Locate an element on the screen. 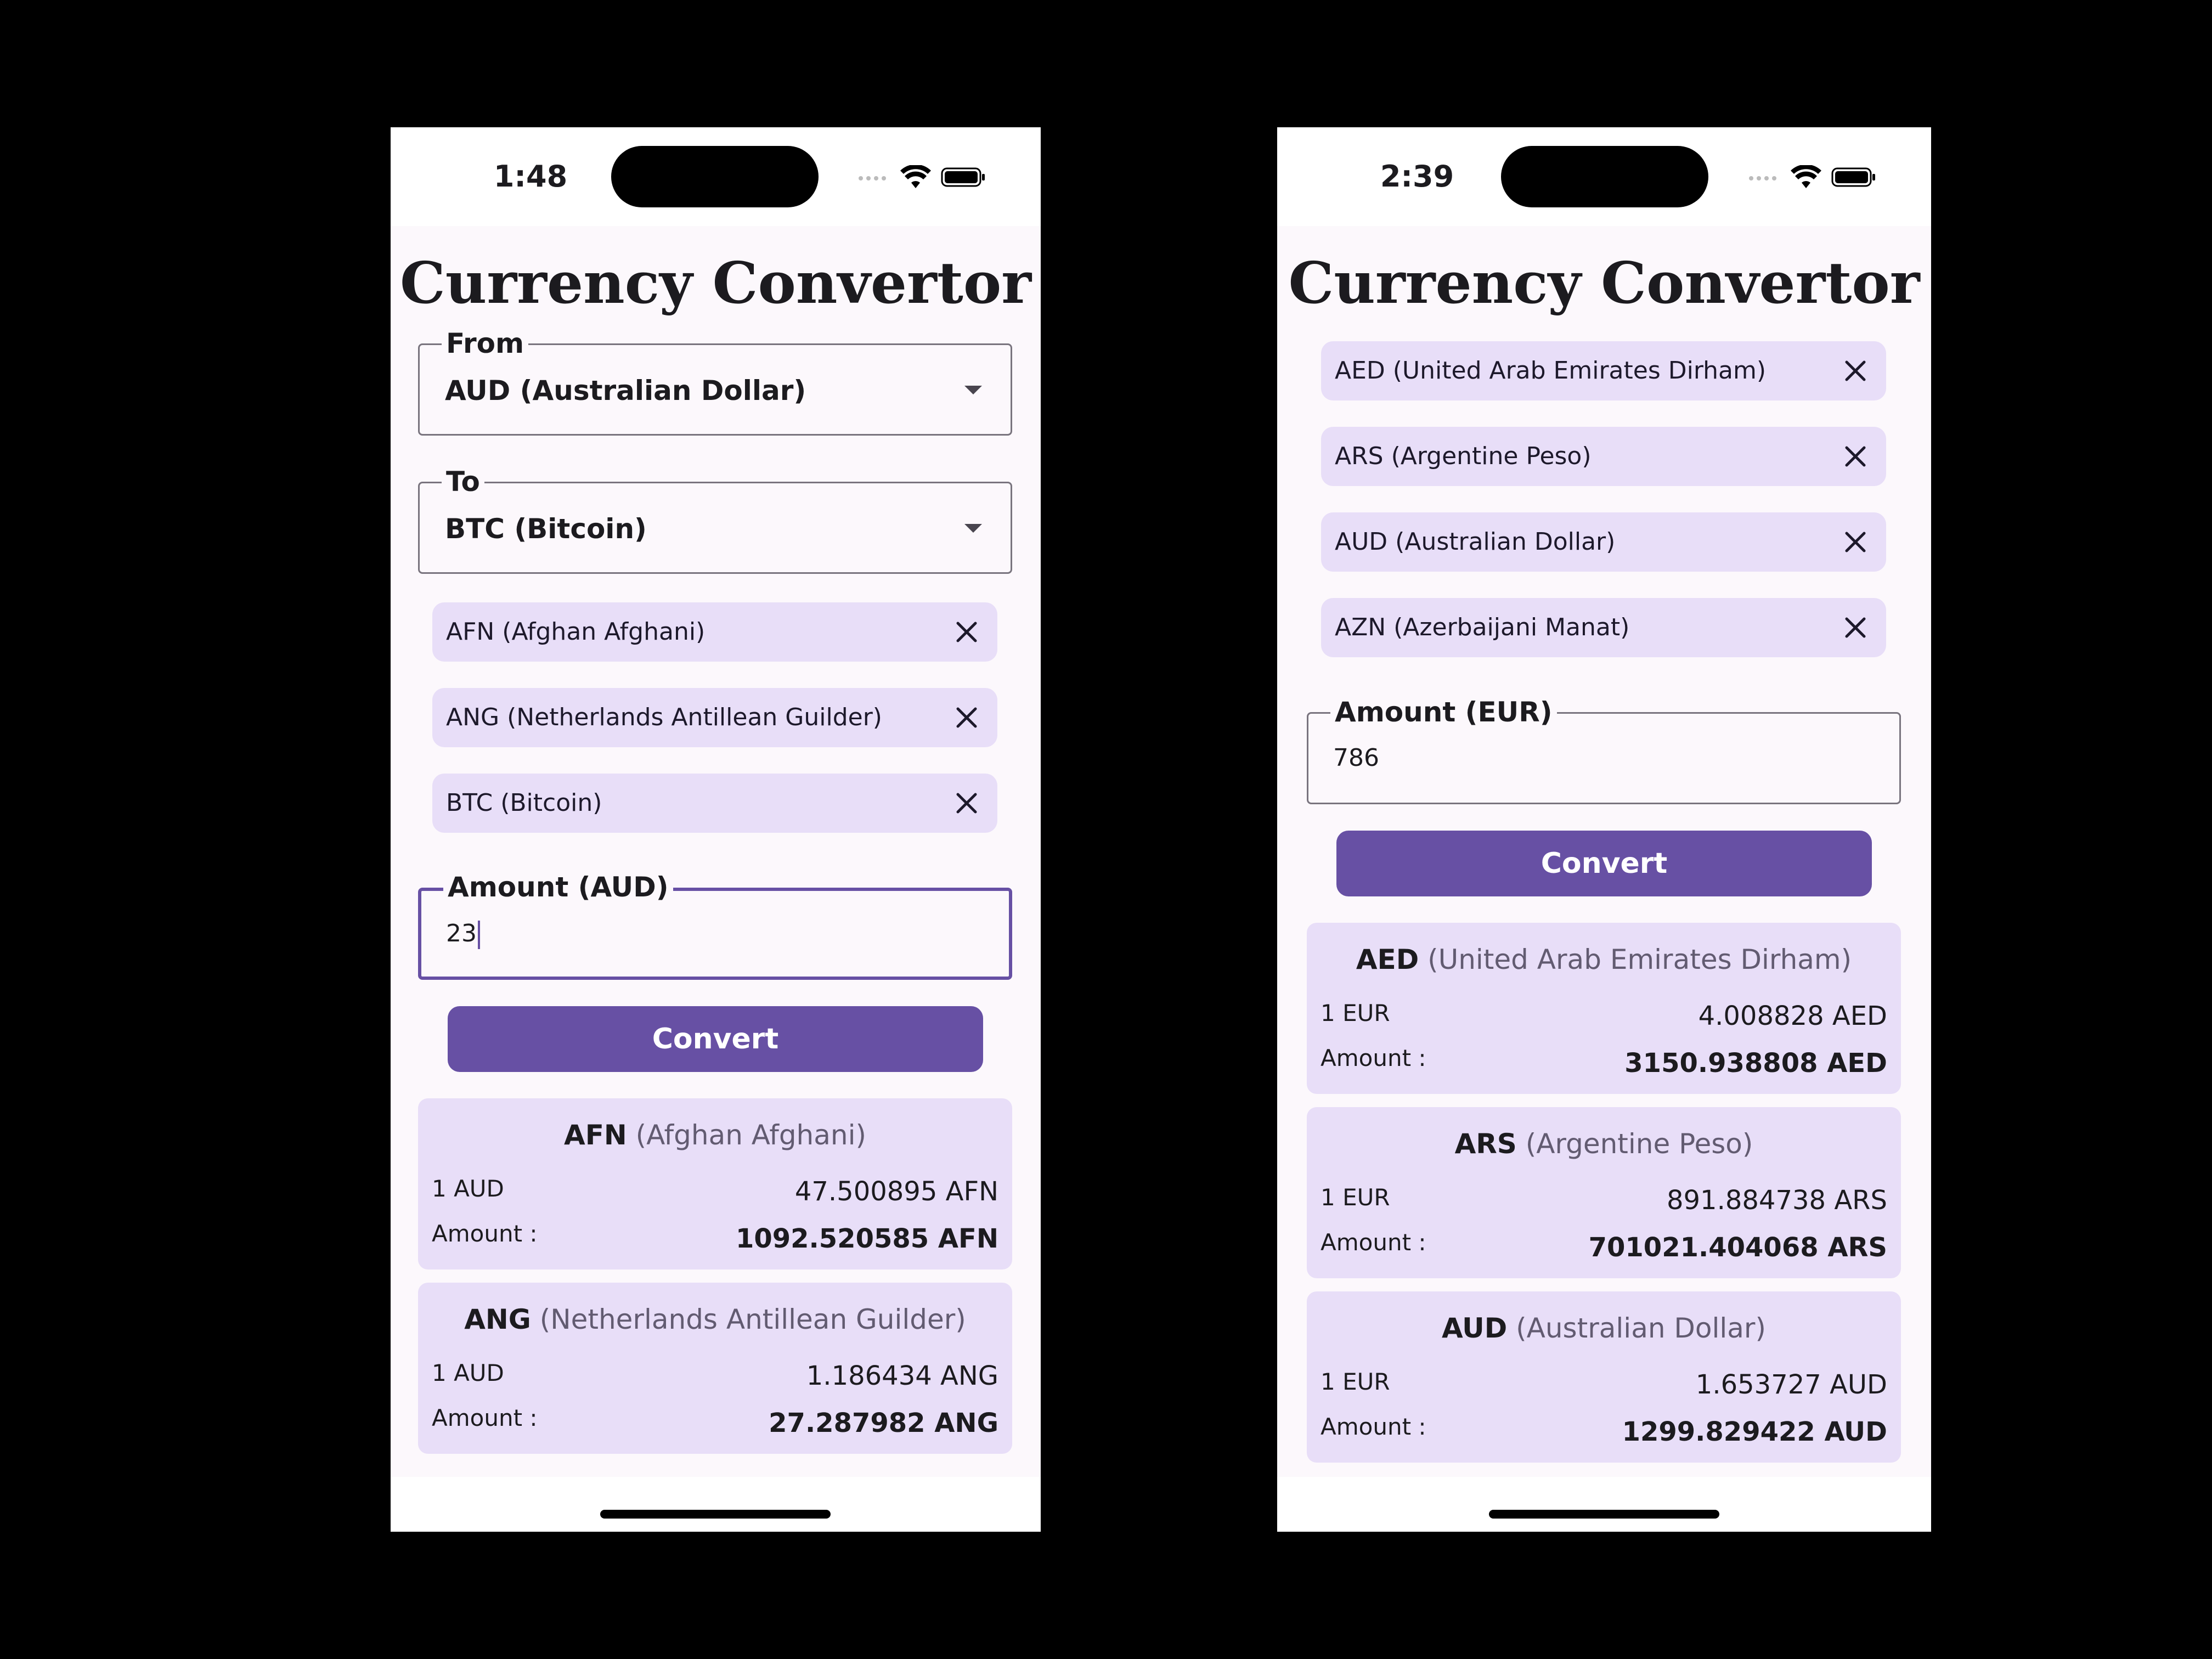  selected-currency-chip: AUD (Australian Dollar) is located at coordinates (1603, 542).